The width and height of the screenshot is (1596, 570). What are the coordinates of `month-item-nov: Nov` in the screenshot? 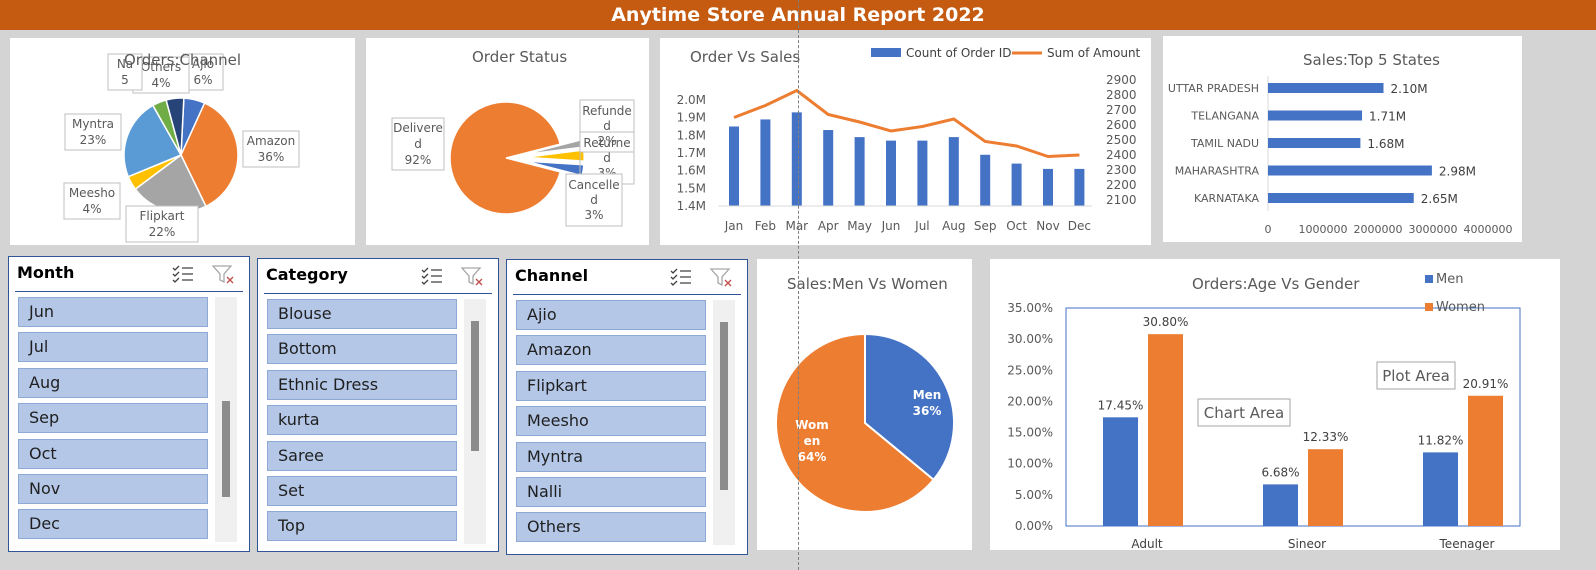 It's located at (113, 489).